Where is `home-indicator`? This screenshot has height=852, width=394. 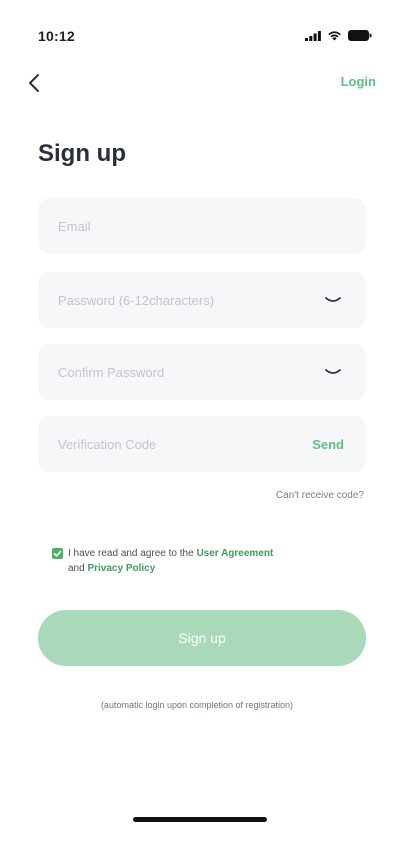
home-indicator is located at coordinates (200, 819).